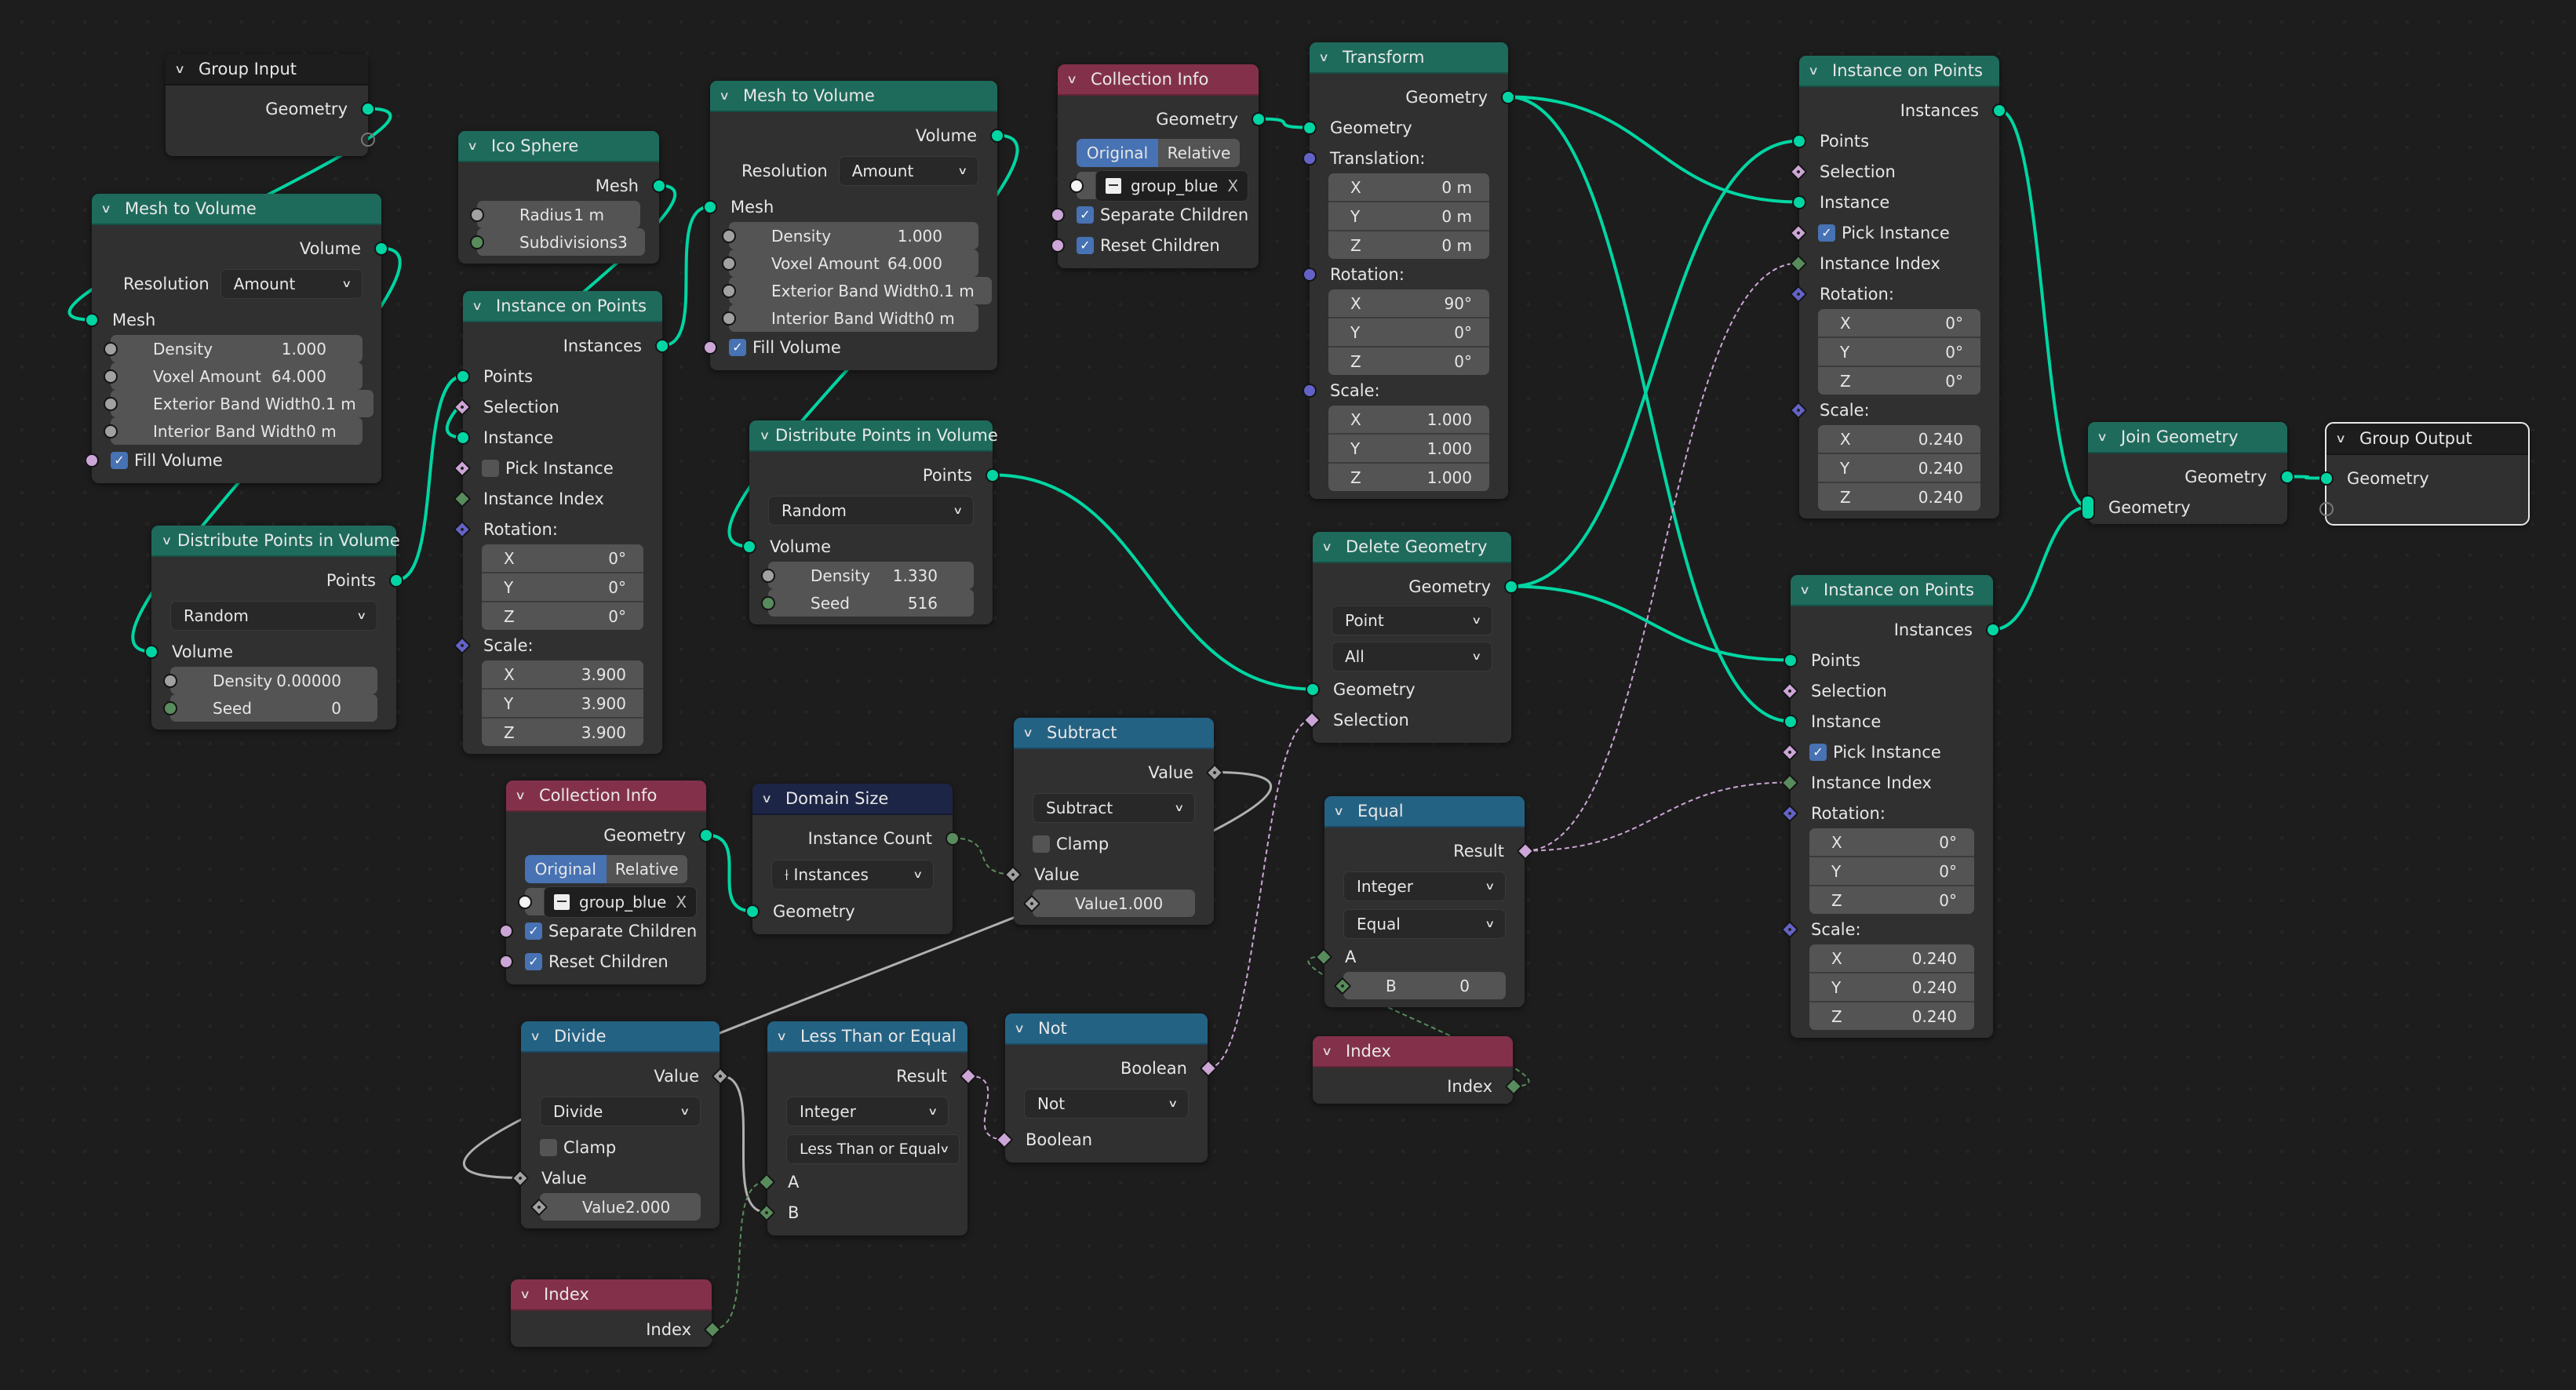 The height and width of the screenshot is (1390, 2576). Describe the element at coordinates (1172, 185) in the screenshot. I see `collection-selector: group_blue X` at that location.